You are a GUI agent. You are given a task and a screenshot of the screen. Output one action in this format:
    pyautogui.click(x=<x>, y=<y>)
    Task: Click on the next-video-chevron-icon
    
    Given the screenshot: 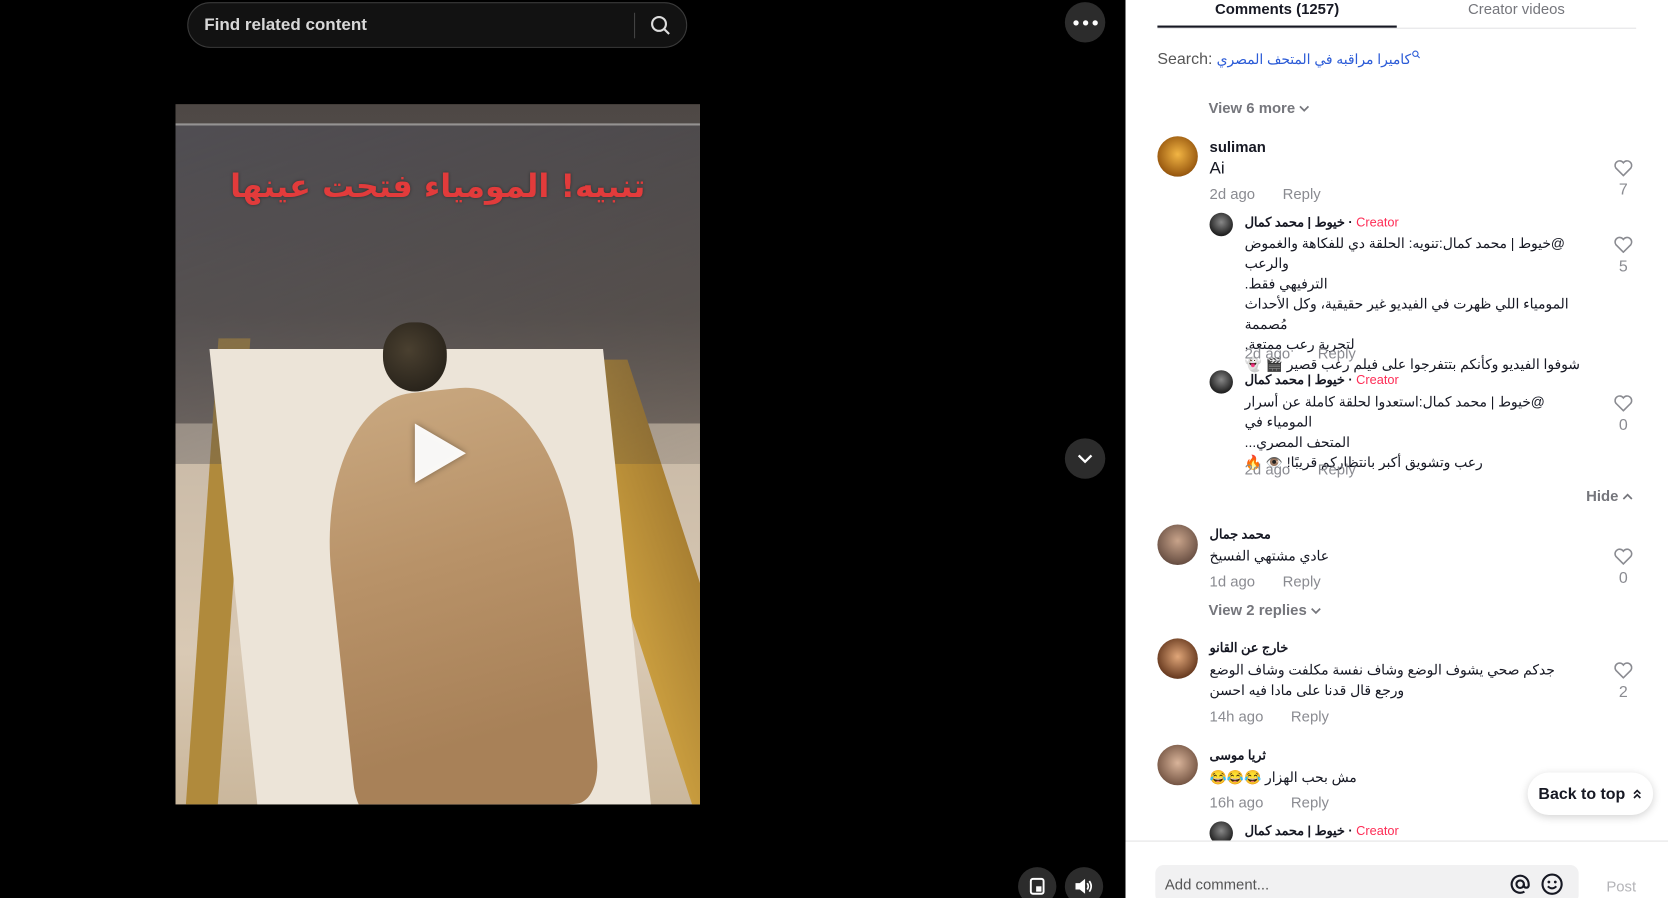 What is the action you would take?
    pyautogui.click(x=1085, y=458)
    